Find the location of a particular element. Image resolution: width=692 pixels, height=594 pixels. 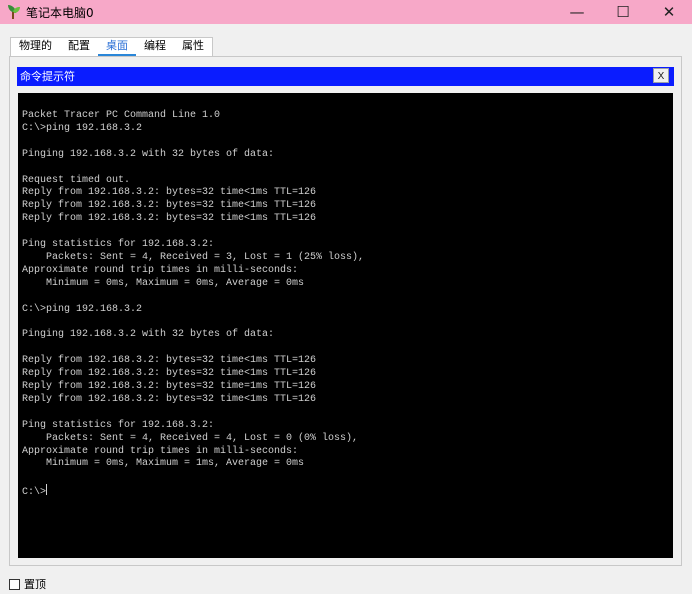

tab-config: 配置 is located at coordinates (79, 46).